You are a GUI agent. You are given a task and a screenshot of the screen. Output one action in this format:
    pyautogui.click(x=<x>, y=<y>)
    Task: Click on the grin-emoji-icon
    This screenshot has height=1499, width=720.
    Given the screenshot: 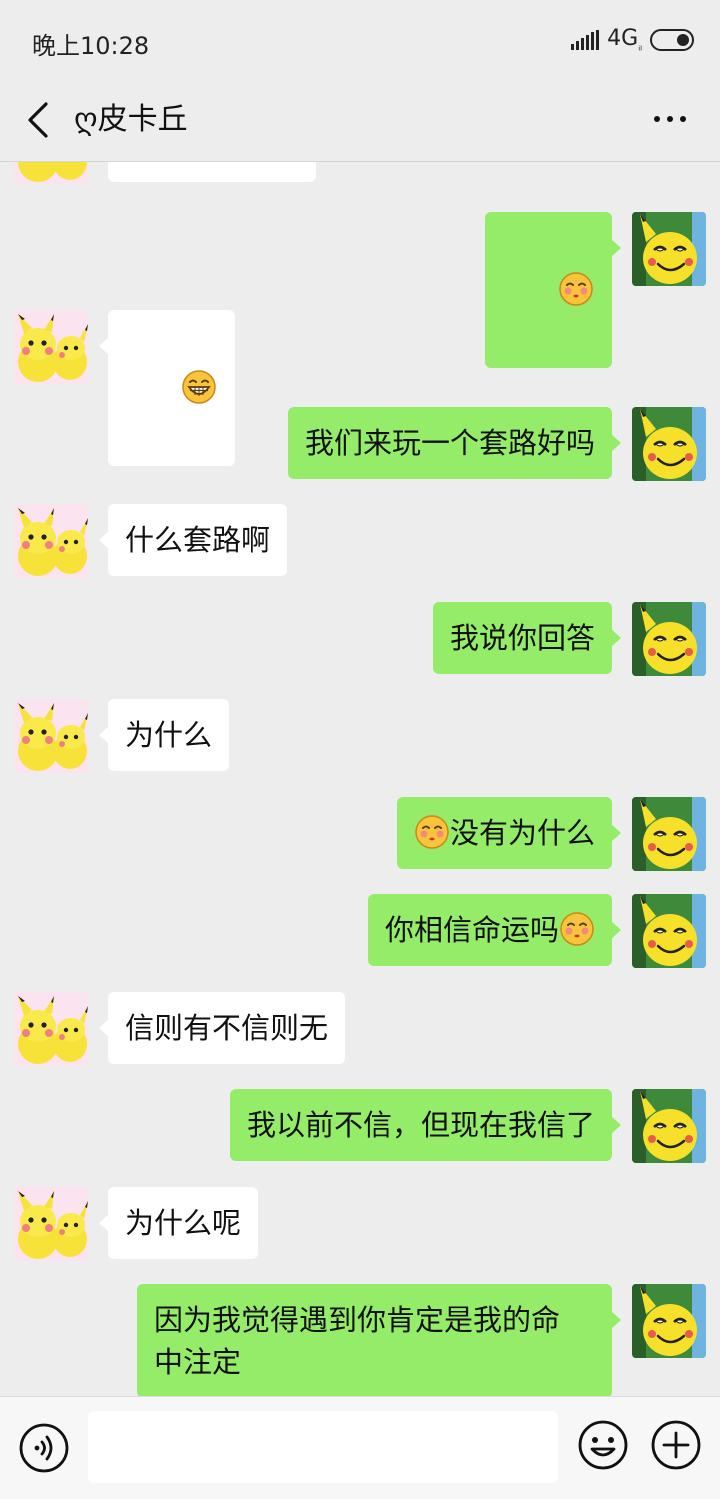 What is the action you would take?
    pyautogui.click(x=199, y=387)
    